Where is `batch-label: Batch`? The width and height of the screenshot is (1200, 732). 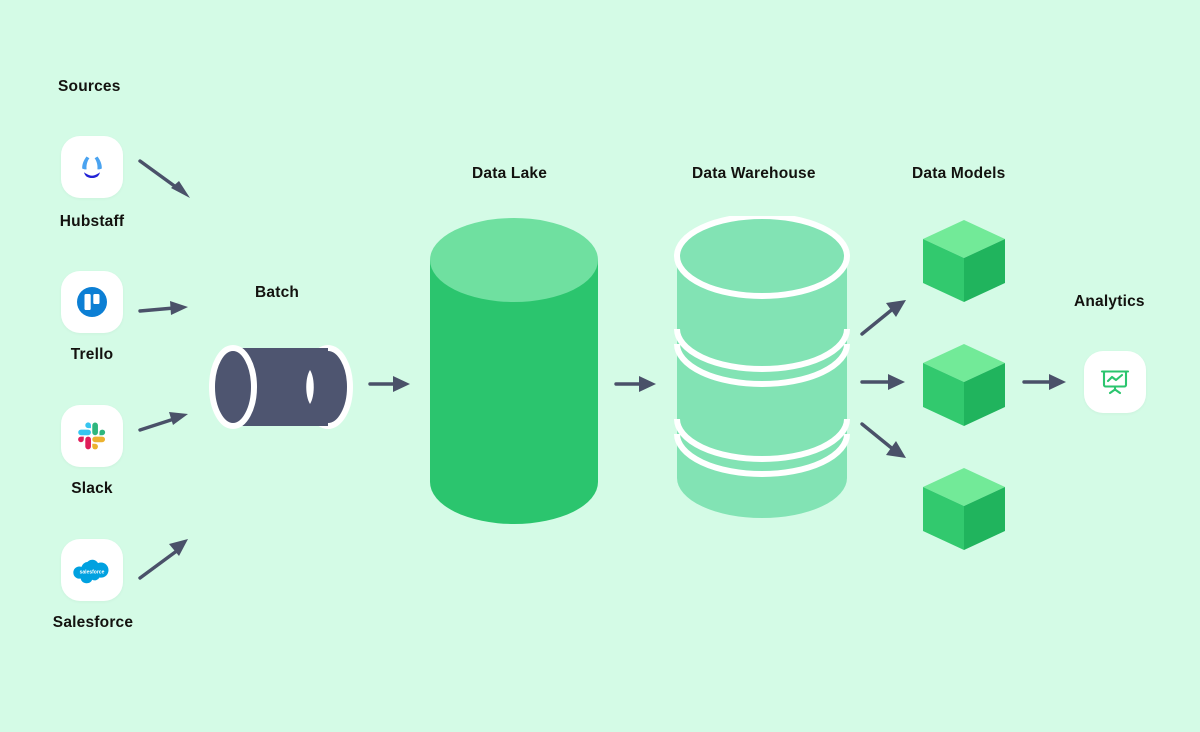
batch-label: Batch is located at coordinates (277, 292).